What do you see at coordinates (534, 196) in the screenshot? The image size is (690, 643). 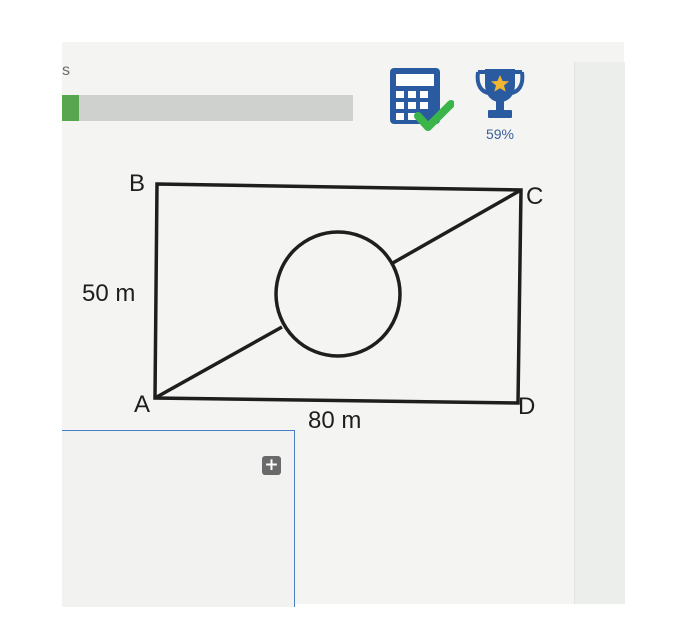 I see `vertex-label-c: C` at bounding box center [534, 196].